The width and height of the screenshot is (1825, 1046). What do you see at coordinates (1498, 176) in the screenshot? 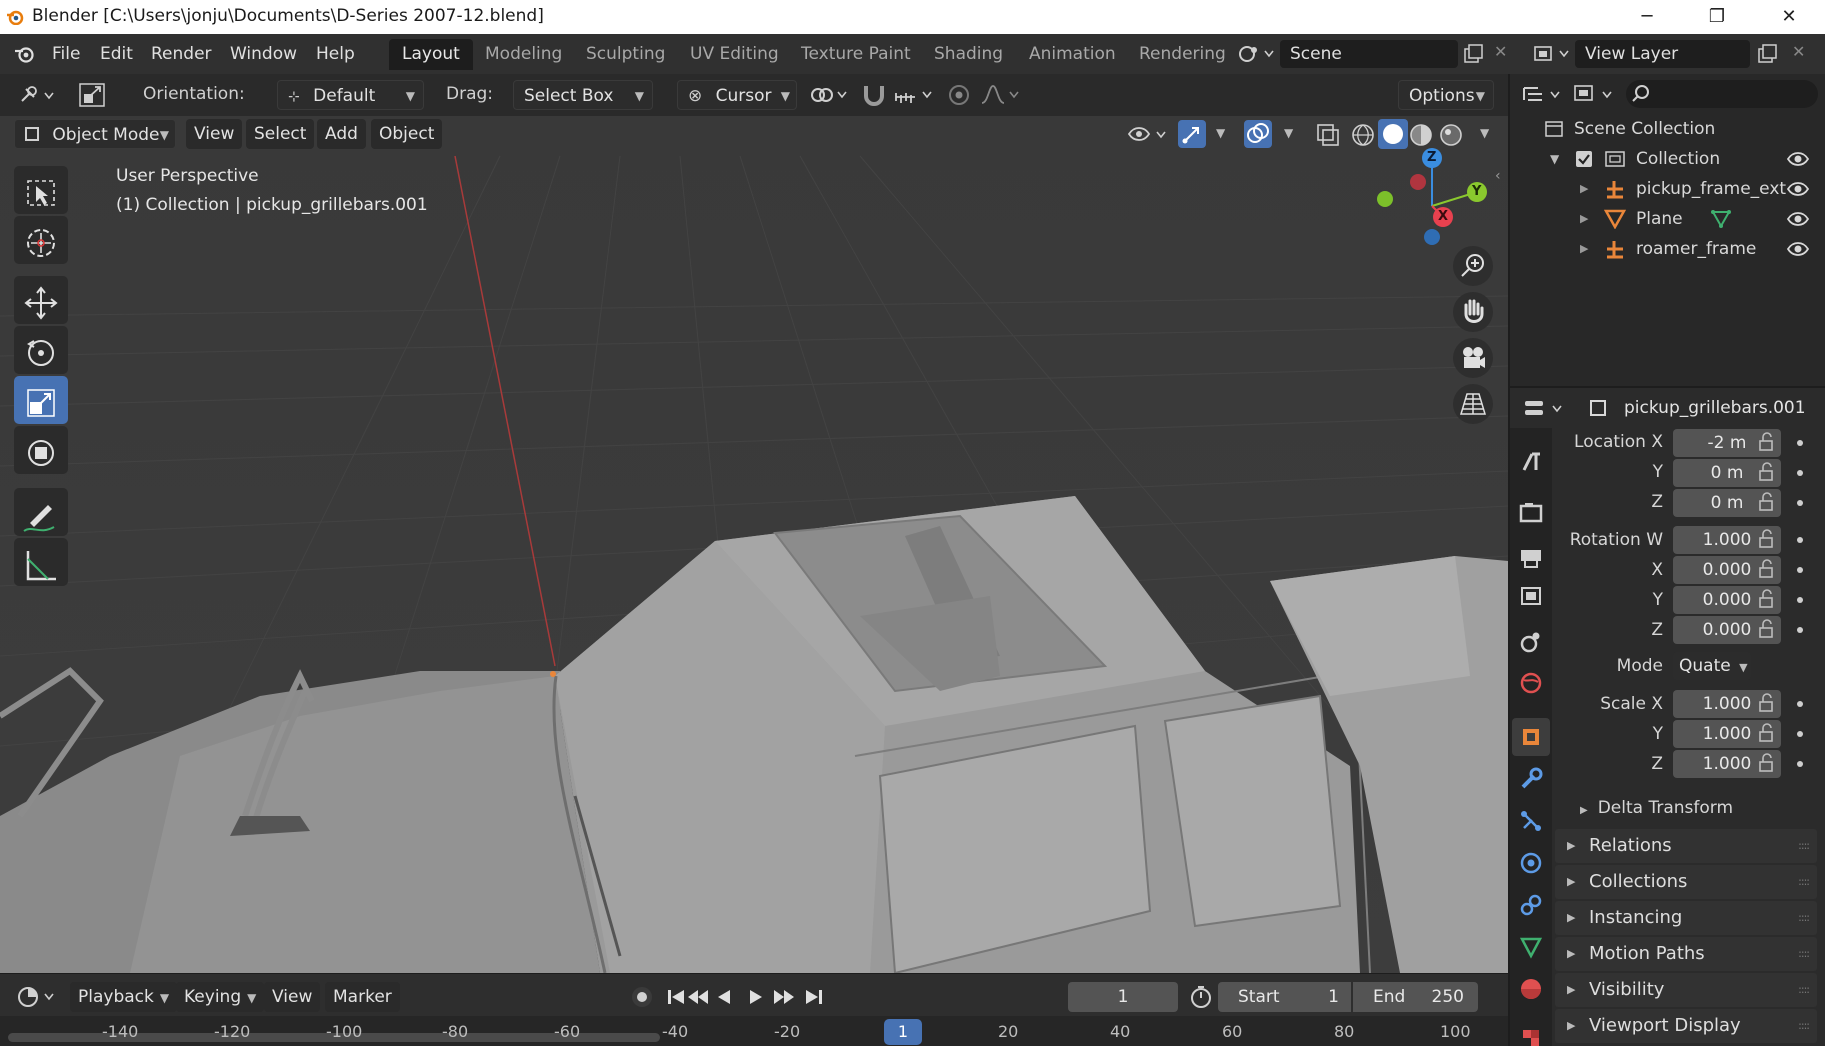
I see `sidebar-toggle-icon: ‹` at bounding box center [1498, 176].